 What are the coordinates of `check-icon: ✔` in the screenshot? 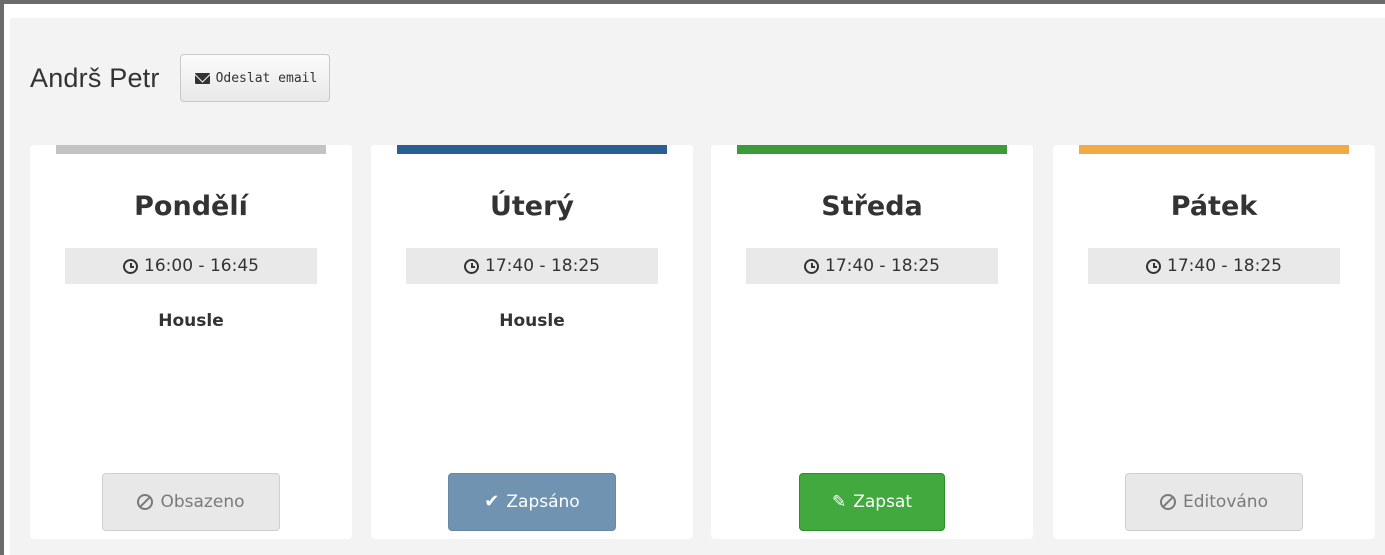 It's located at (492, 501).